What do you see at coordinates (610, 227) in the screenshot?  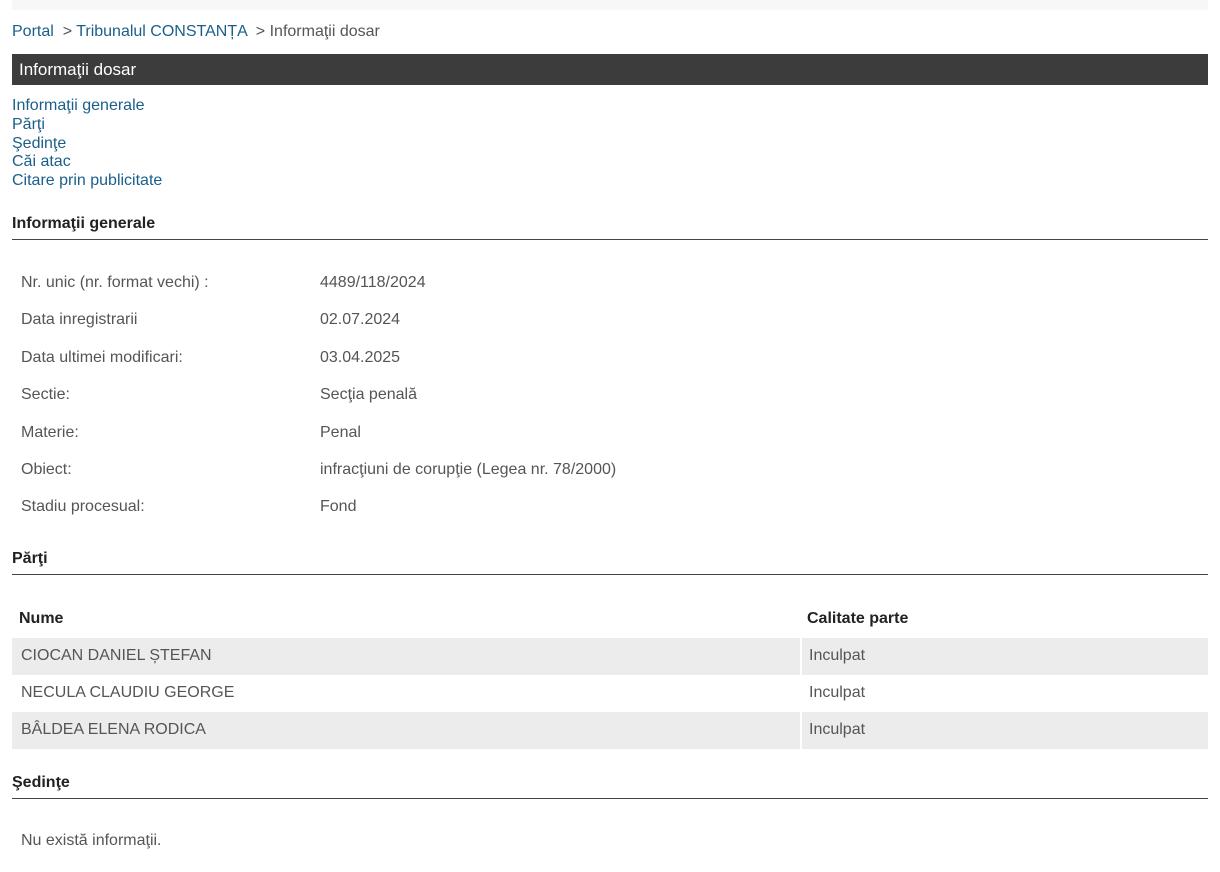 I see `section-heading-general: Informaţii generale` at bounding box center [610, 227].